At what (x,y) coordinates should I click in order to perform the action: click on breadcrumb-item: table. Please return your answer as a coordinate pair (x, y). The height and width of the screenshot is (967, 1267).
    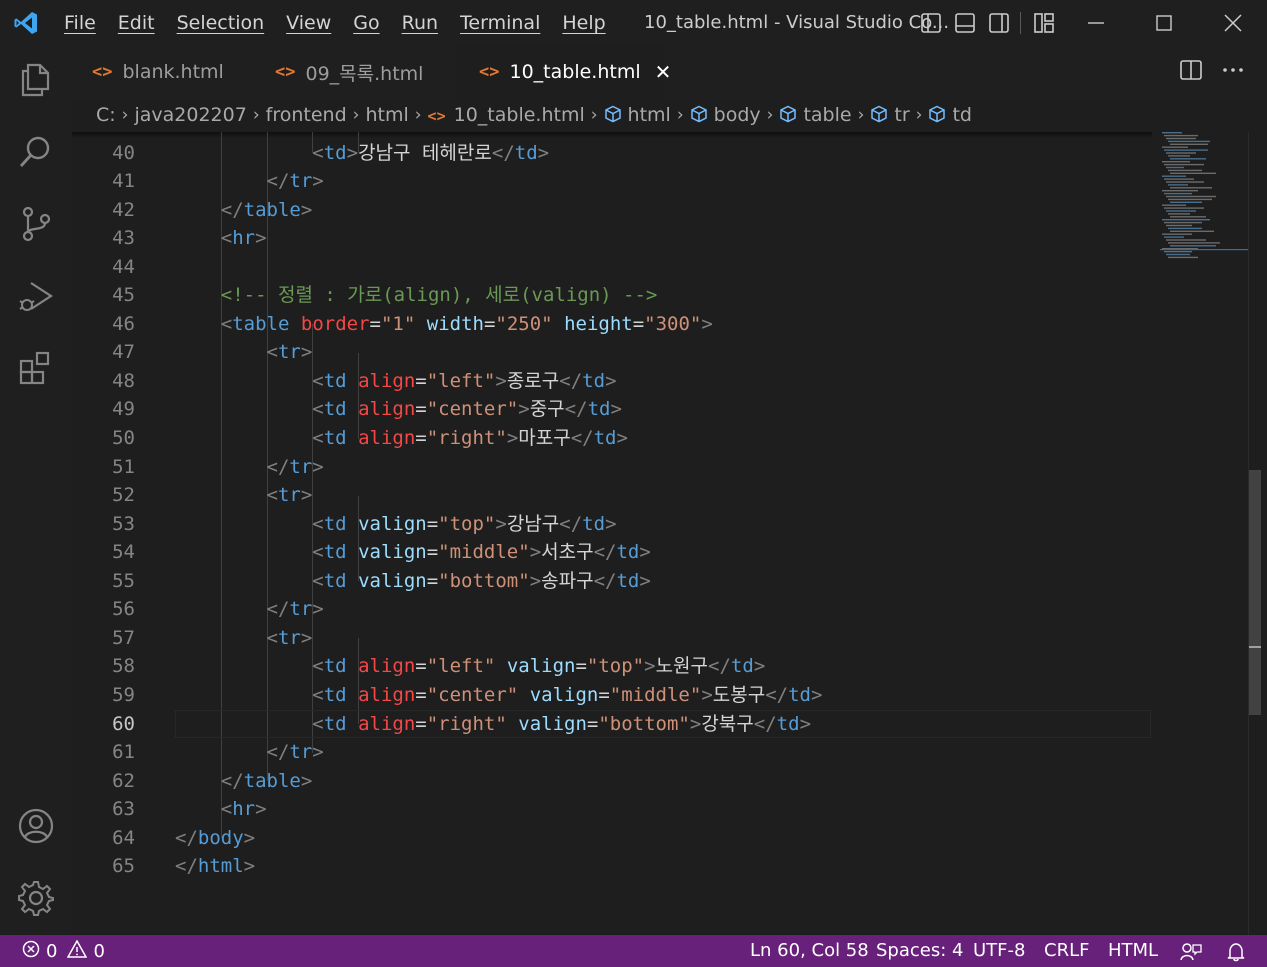
    Looking at the image, I should click on (815, 115).